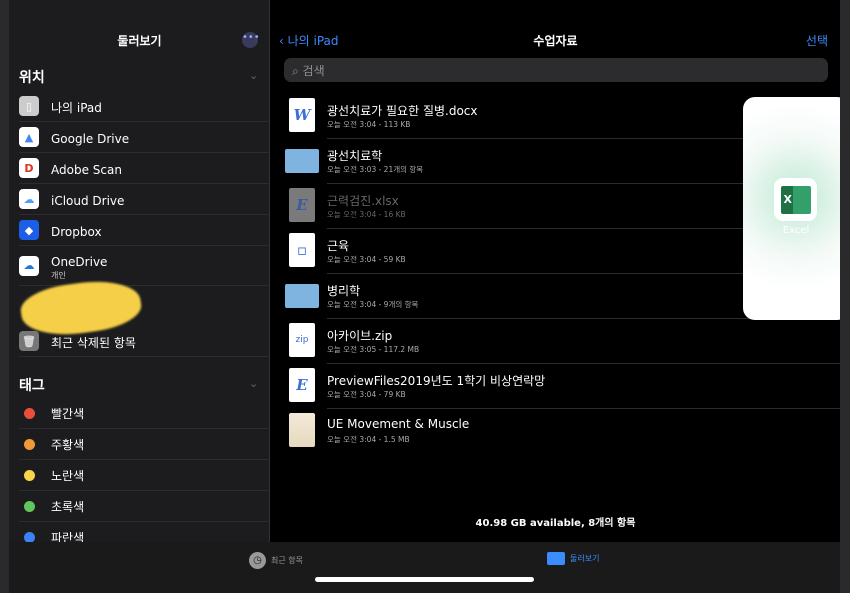  What do you see at coordinates (139, 41) in the screenshot?
I see `sidebar-title: 둘러보기` at bounding box center [139, 41].